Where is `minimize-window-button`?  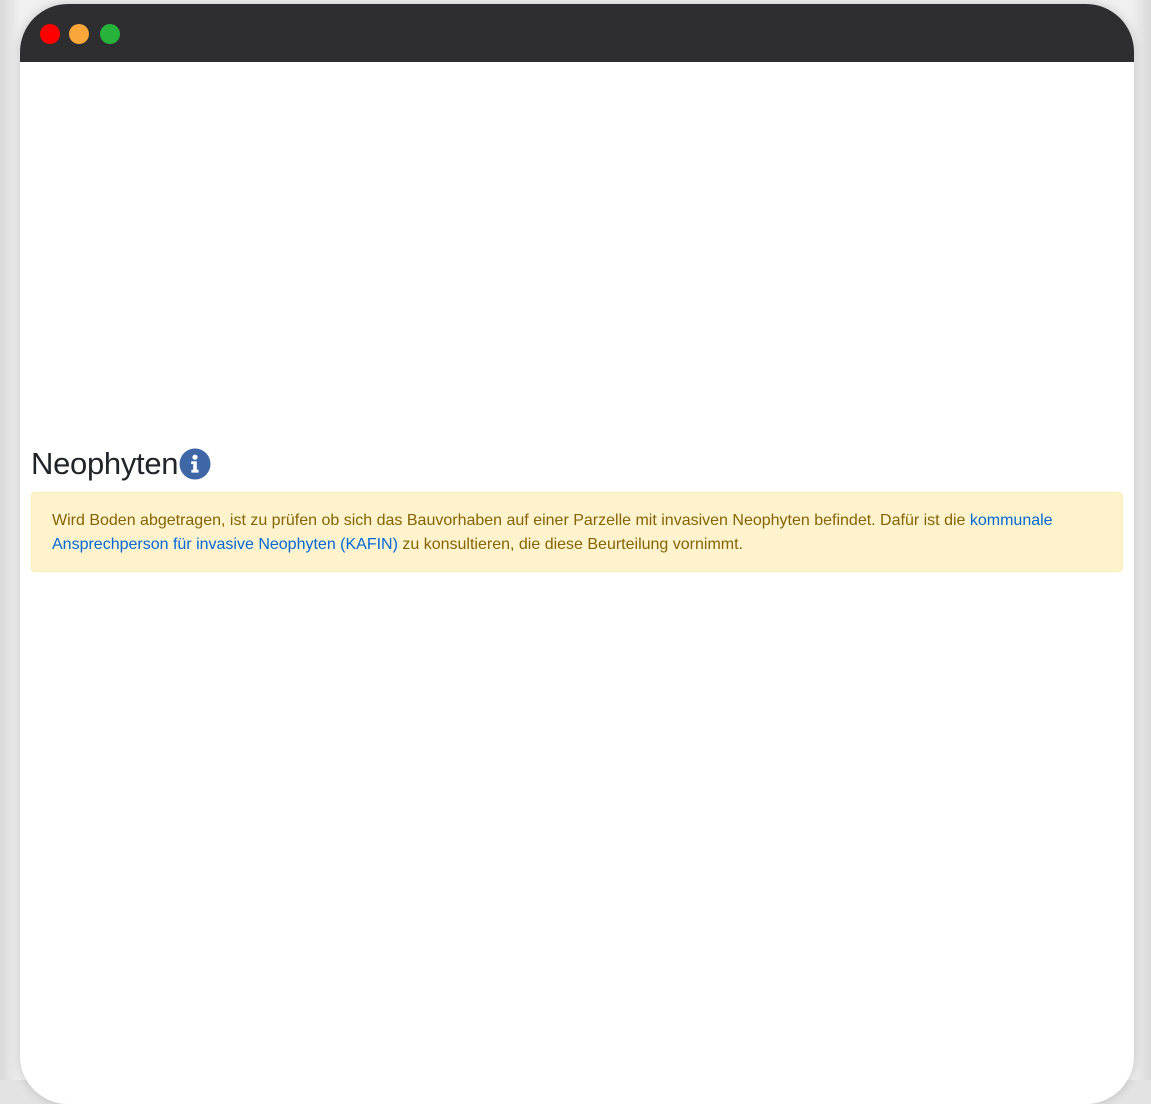
minimize-window-button is located at coordinates (79, 34).